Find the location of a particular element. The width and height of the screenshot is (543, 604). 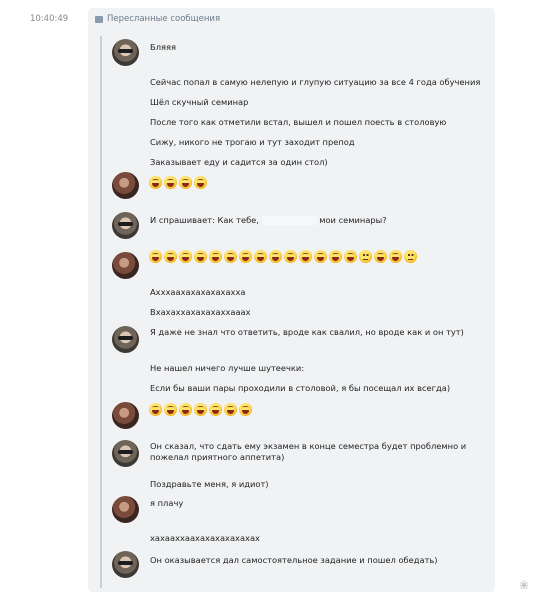

message-text: Поздравьте меня, я идиот) is located at coordinates (209, 484).